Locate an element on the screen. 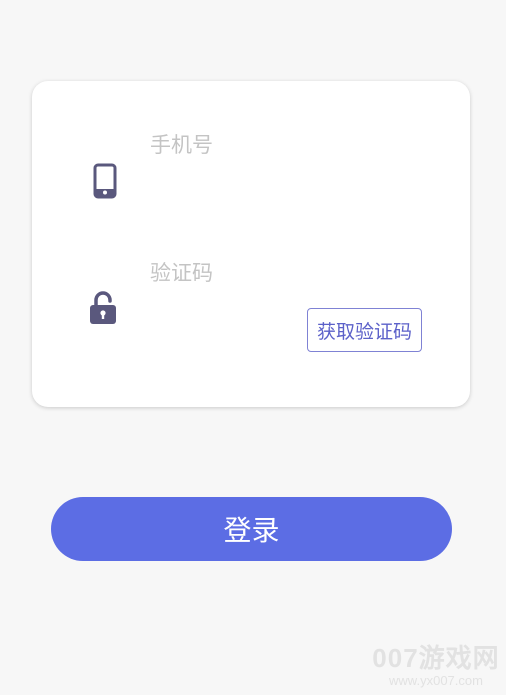  login-button: 登录 is located at coordinates (251, 529).